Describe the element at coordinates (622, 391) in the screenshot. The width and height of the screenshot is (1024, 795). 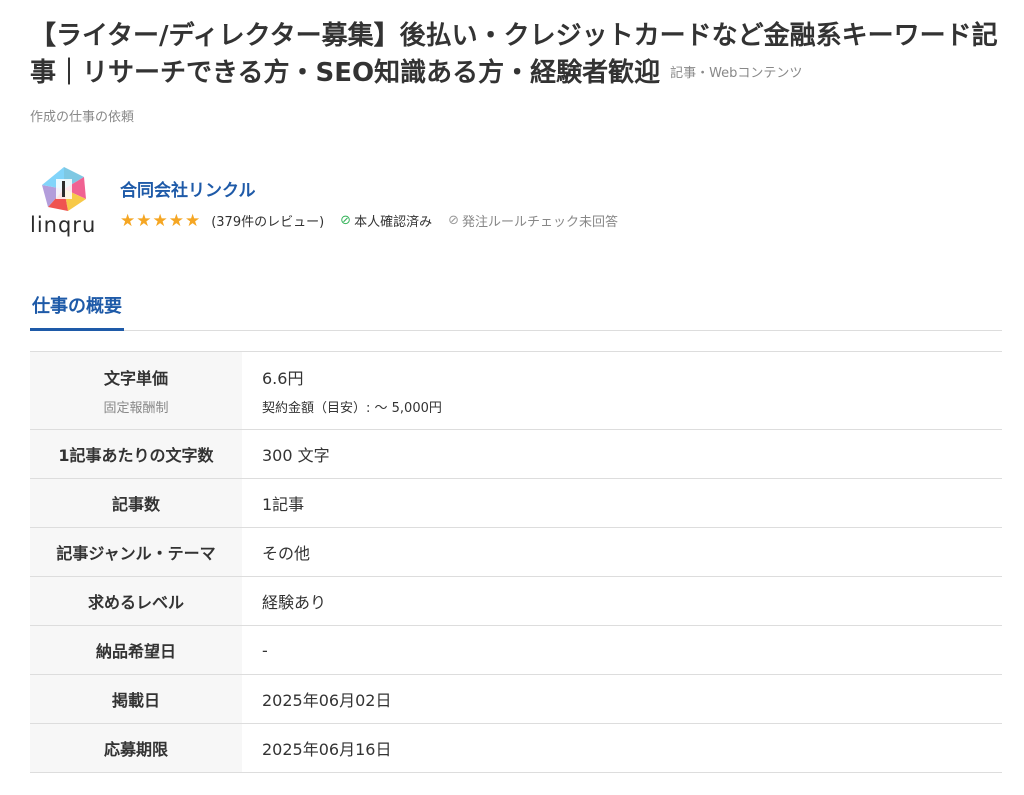
I see `row-value: 6.6円 契約金額（目安）: 〜 5,000円` at that location.